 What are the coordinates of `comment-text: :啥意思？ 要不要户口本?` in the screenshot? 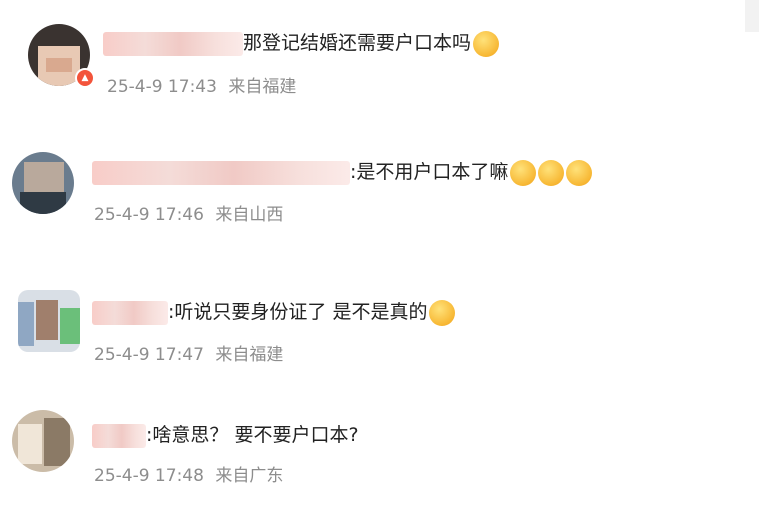 It's located at (252, 435).